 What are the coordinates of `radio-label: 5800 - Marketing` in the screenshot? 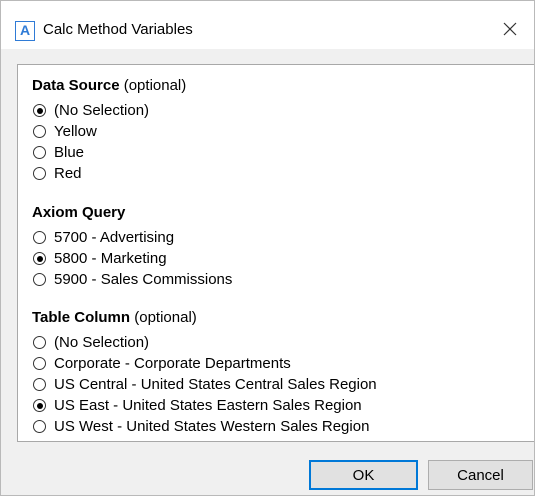 It's located at (110, 258).